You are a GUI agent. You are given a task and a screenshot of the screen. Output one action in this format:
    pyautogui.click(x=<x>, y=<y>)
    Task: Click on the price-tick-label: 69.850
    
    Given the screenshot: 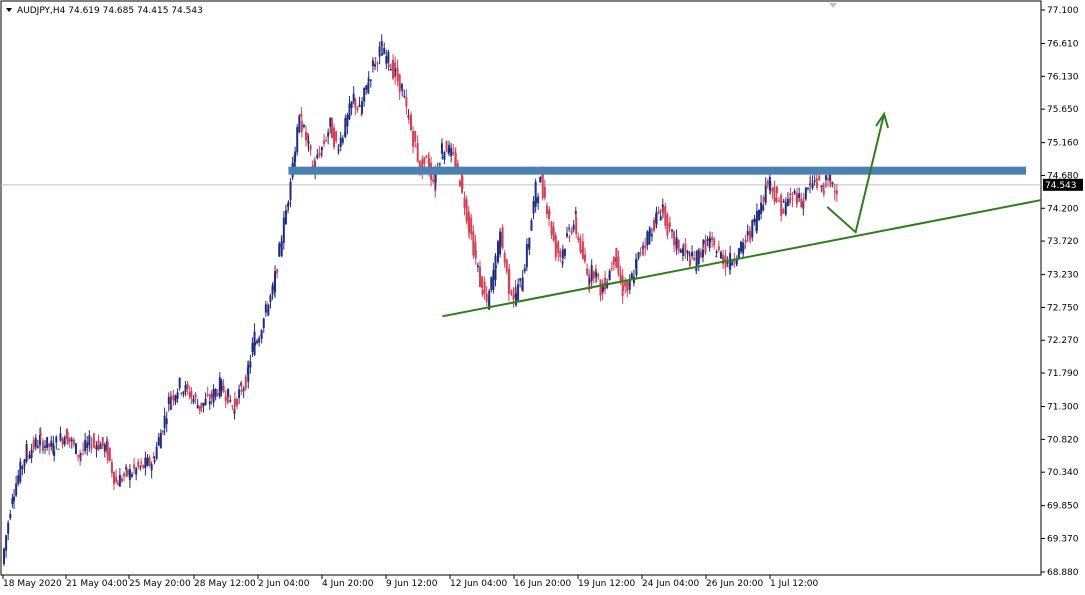 What is the action you would take?
    pyautogui.click(x=1063, y=507)
    